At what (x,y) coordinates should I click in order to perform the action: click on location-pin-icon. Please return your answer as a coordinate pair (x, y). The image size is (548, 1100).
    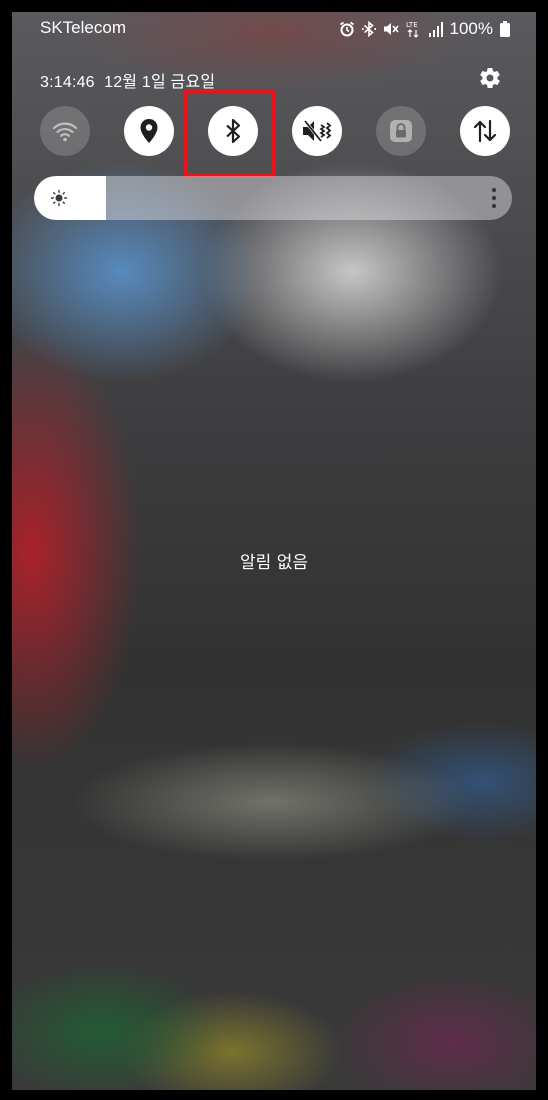
    Looking at the image, I should click on (149, 131).